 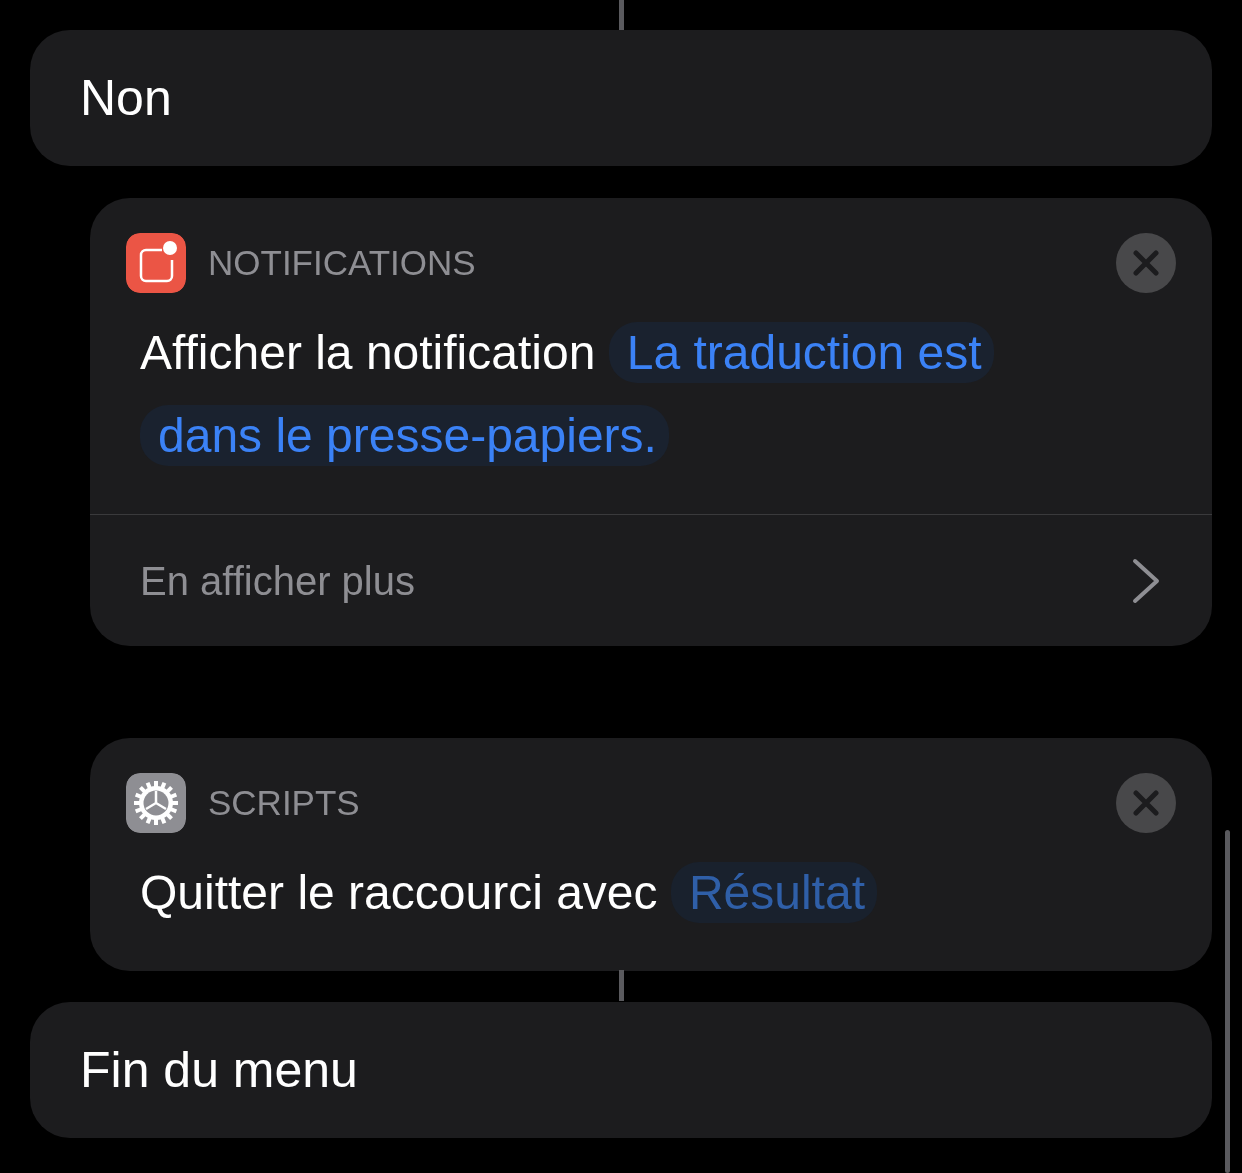 What do you see at coordinates (1146, 580) in the screenshot?
I see `chevron-right-icon` at bounding box center [1146, 580].